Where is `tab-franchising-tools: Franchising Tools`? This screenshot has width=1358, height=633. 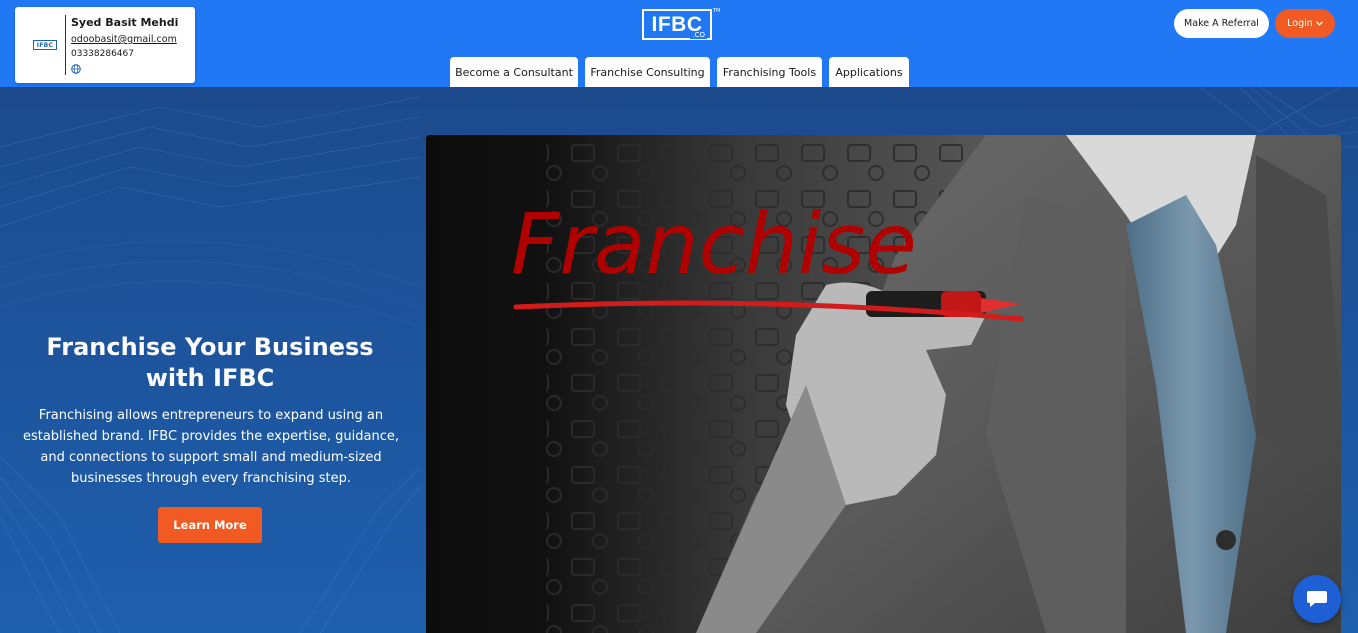
tab-franchising-tools: Franchising Tools is located at coordinates (769, 72).